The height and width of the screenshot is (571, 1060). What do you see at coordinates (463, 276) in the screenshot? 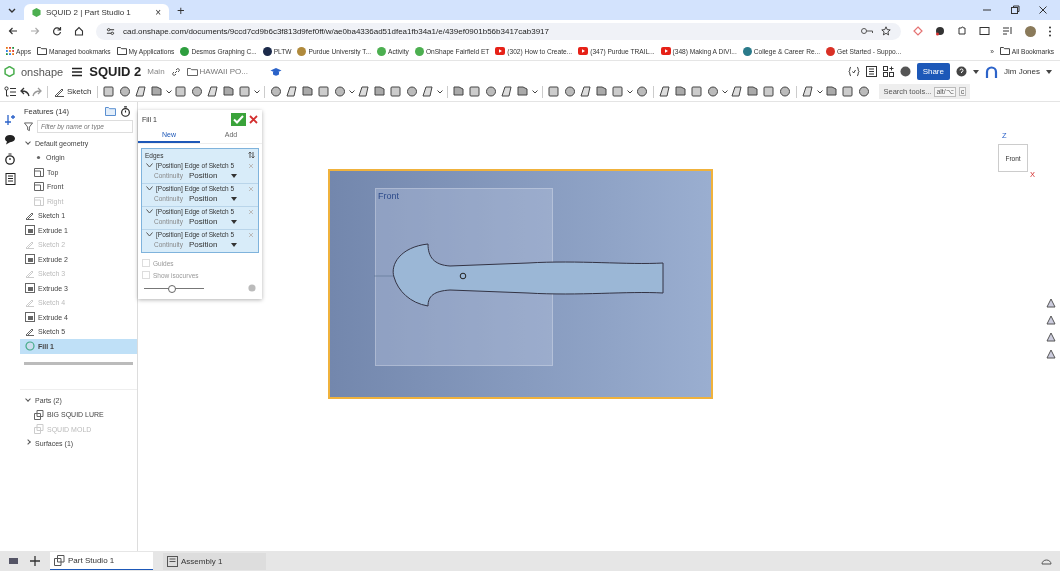
I see `point-marker` at bounding box center [463, 276].